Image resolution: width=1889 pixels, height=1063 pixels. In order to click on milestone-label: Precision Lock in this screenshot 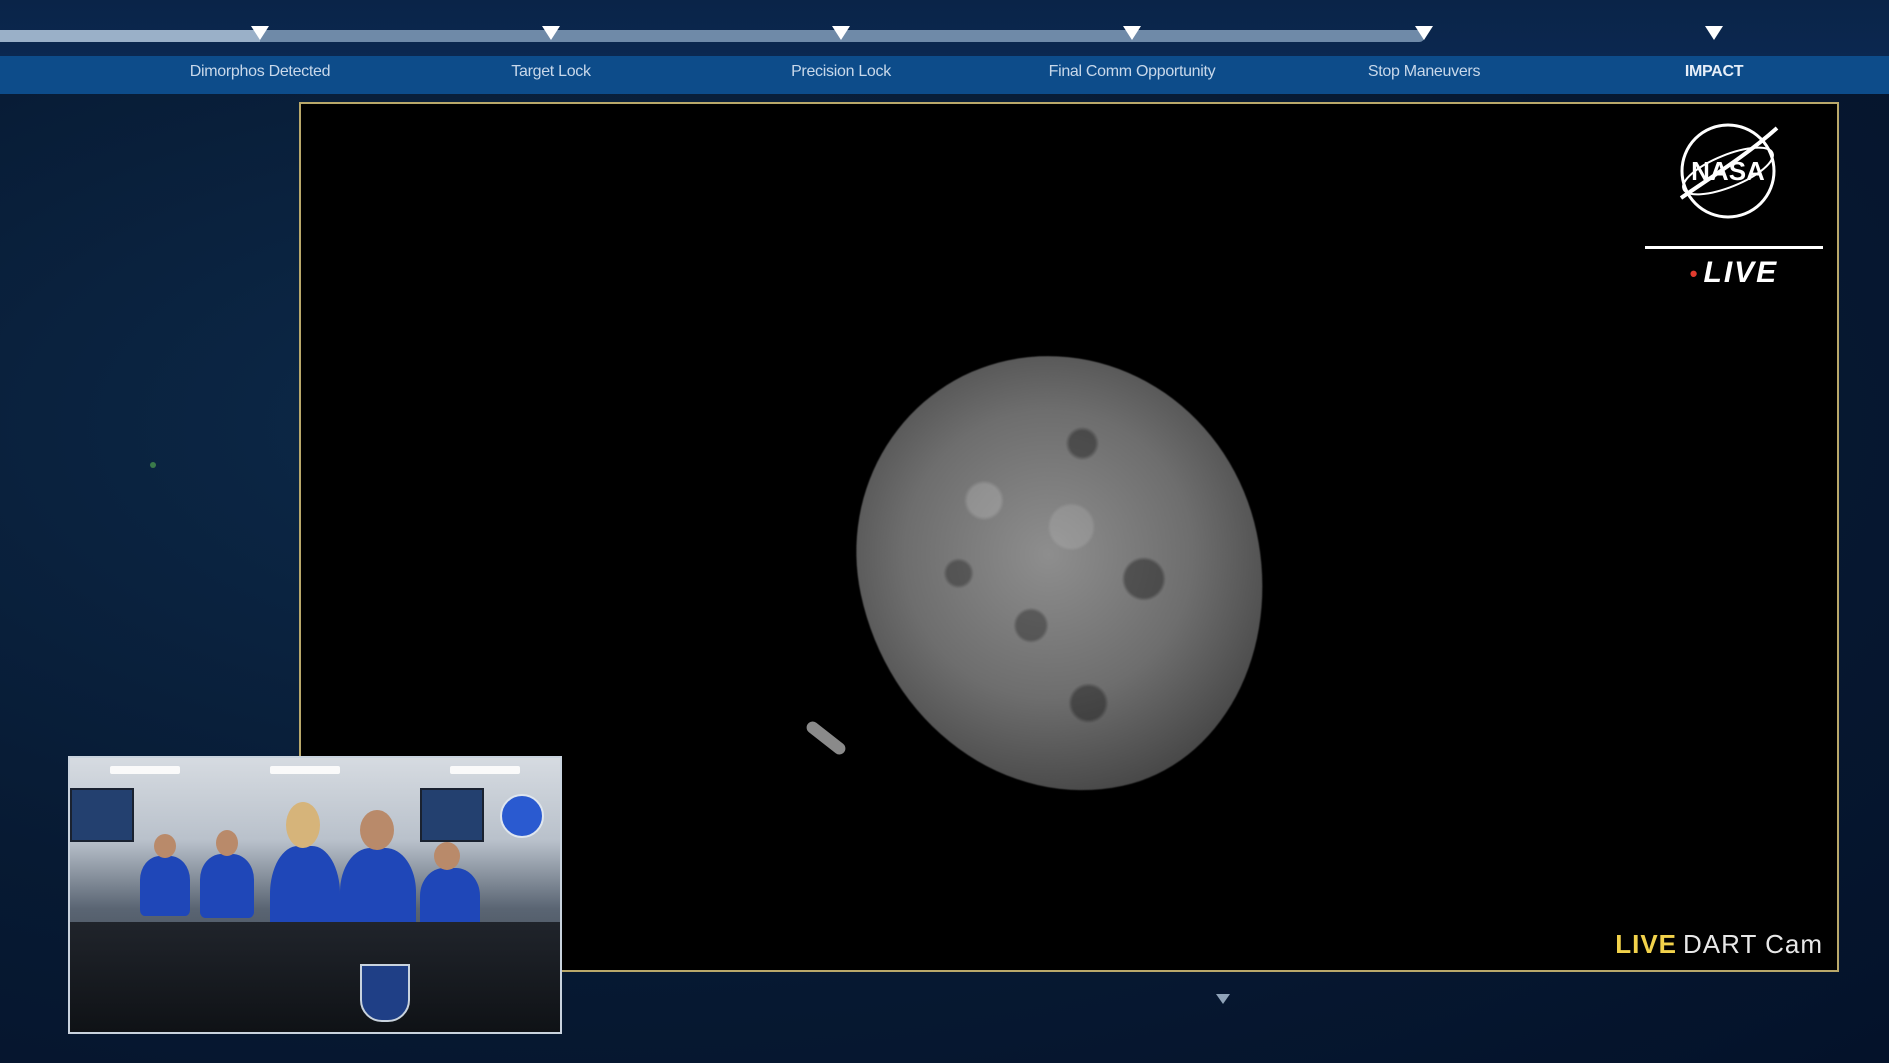, I will do `click(841, 71)`.